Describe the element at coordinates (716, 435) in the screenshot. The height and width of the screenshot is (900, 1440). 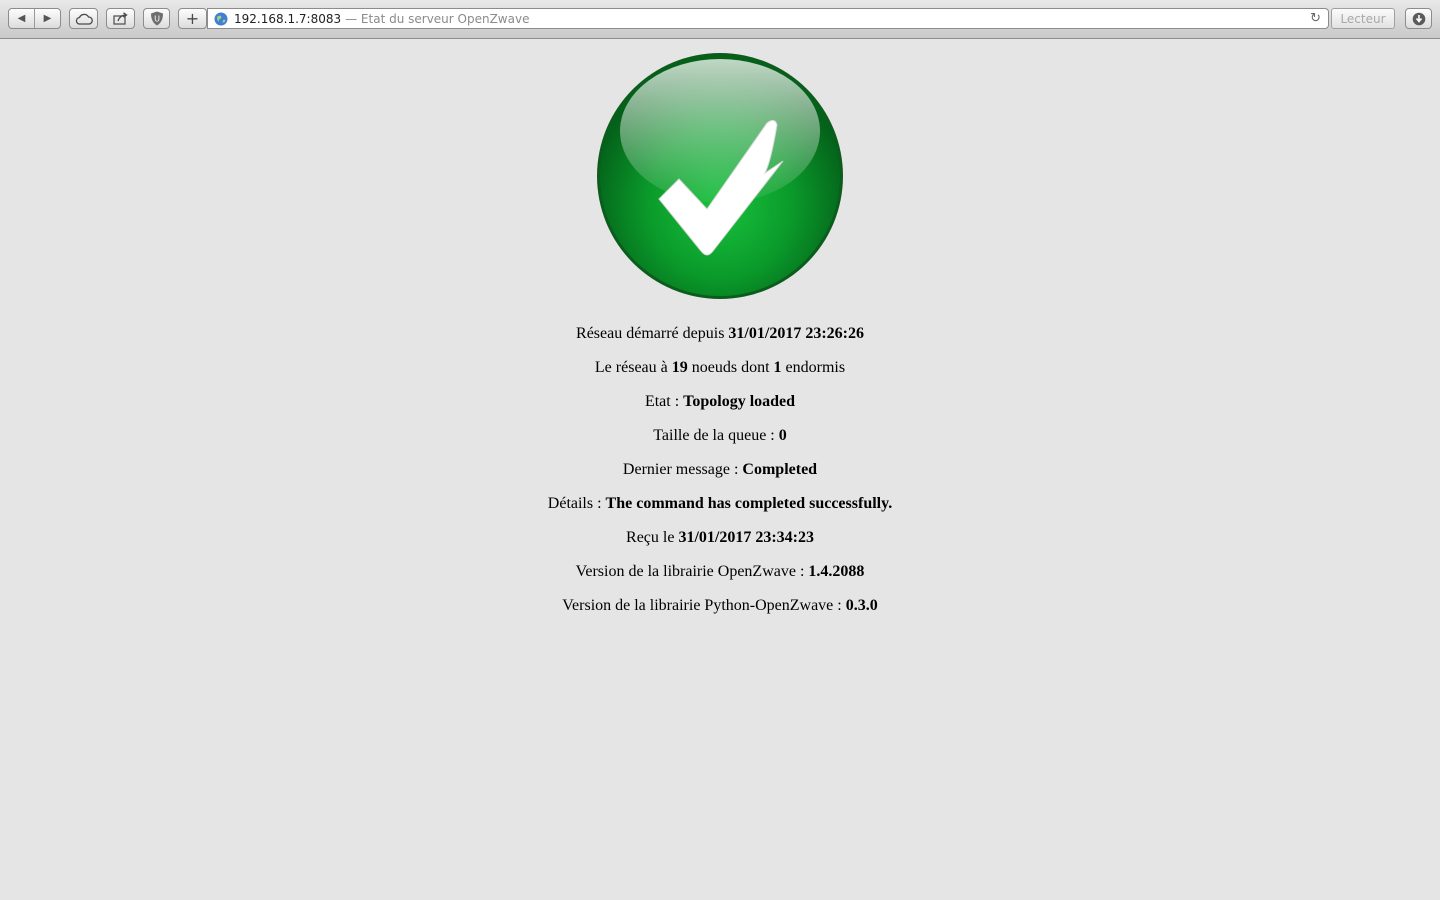
I see `queue-size-label: Taille de la queue :` at that location.